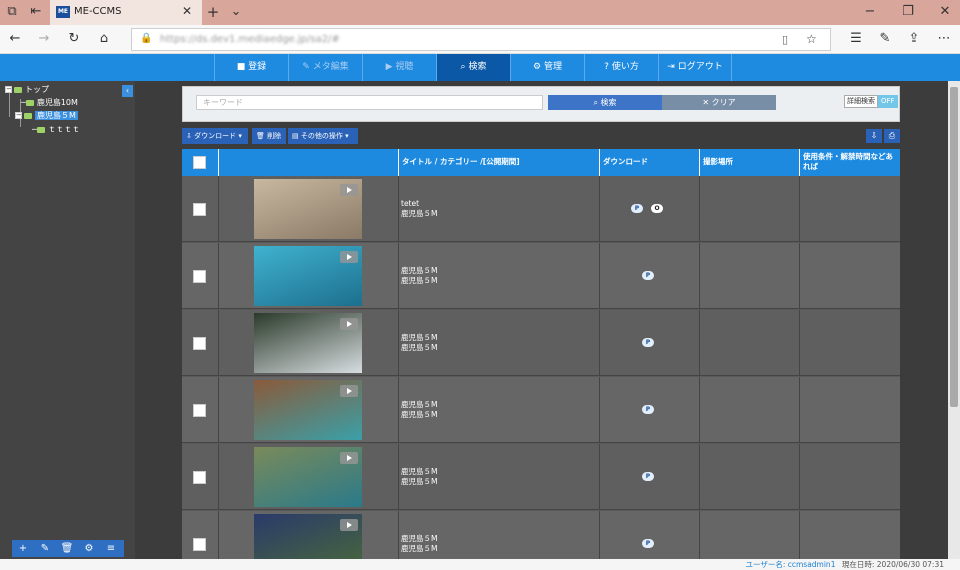  What do you see at coordinates (621, 67) in the screenshot?
I see `nav-help: ? 使い方` at bounding box center [621, 67].